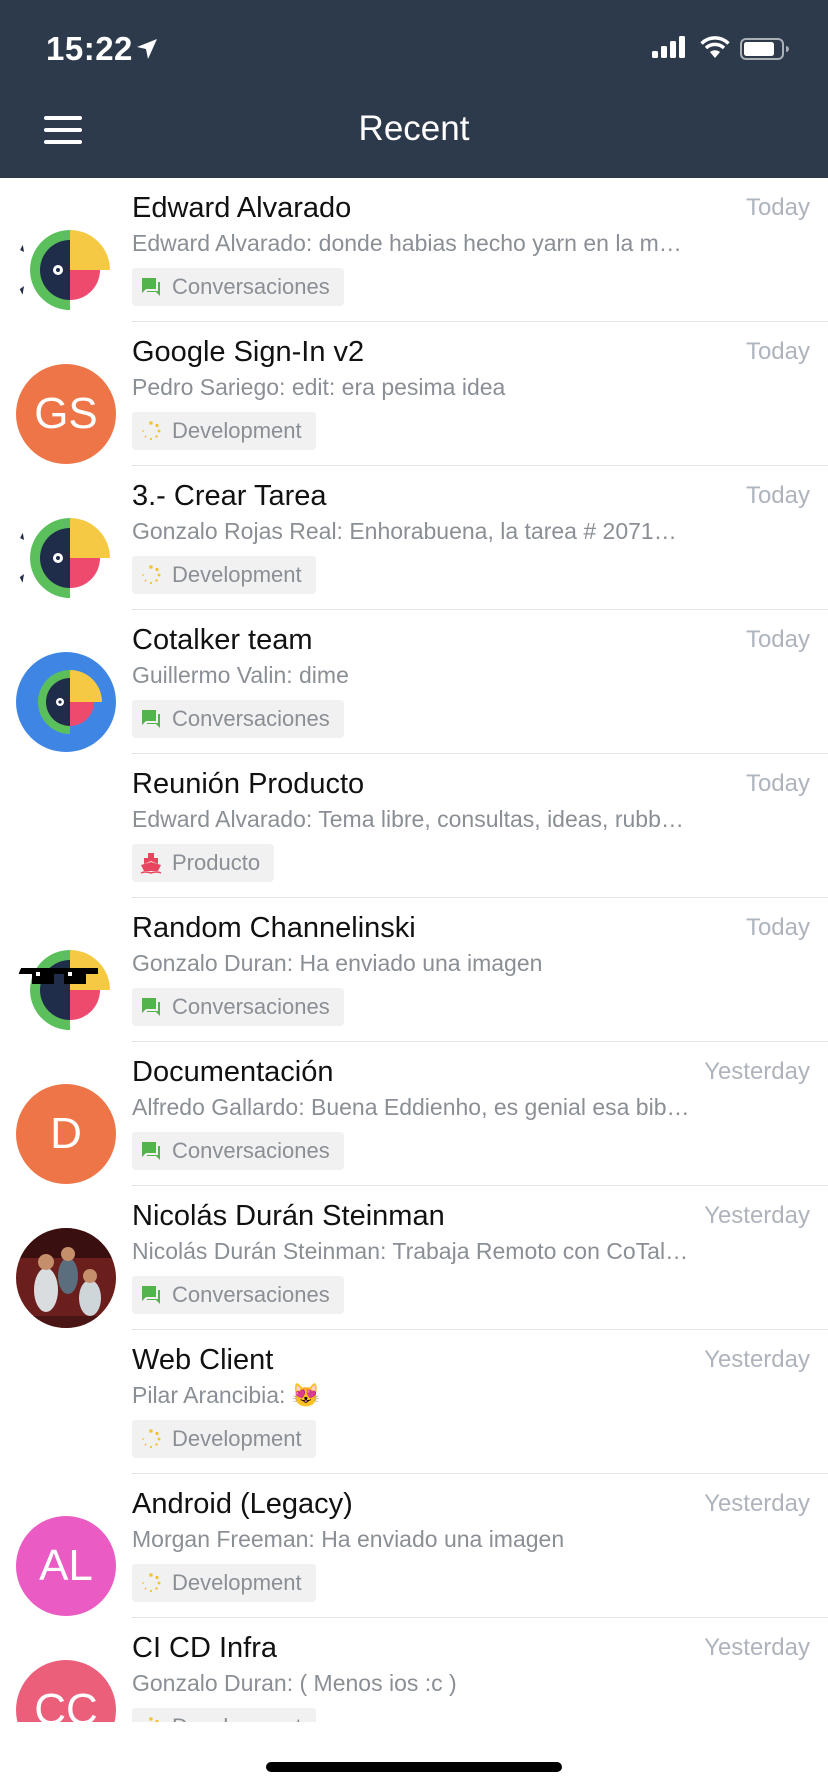  Describe the element at coordinates (337, 963) in the screenshot. I see `chat-preview: Gonzalo Duran: Ha enviado una imagen` at that location.